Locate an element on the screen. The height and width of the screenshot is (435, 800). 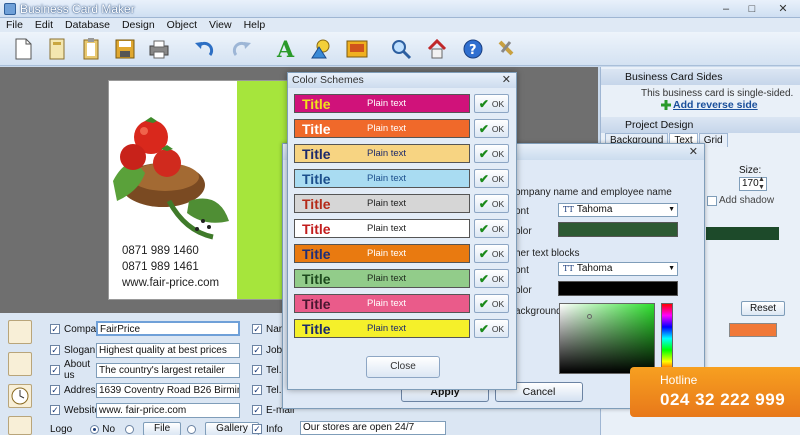
menu-file: File is located at coordinates (14, 25).